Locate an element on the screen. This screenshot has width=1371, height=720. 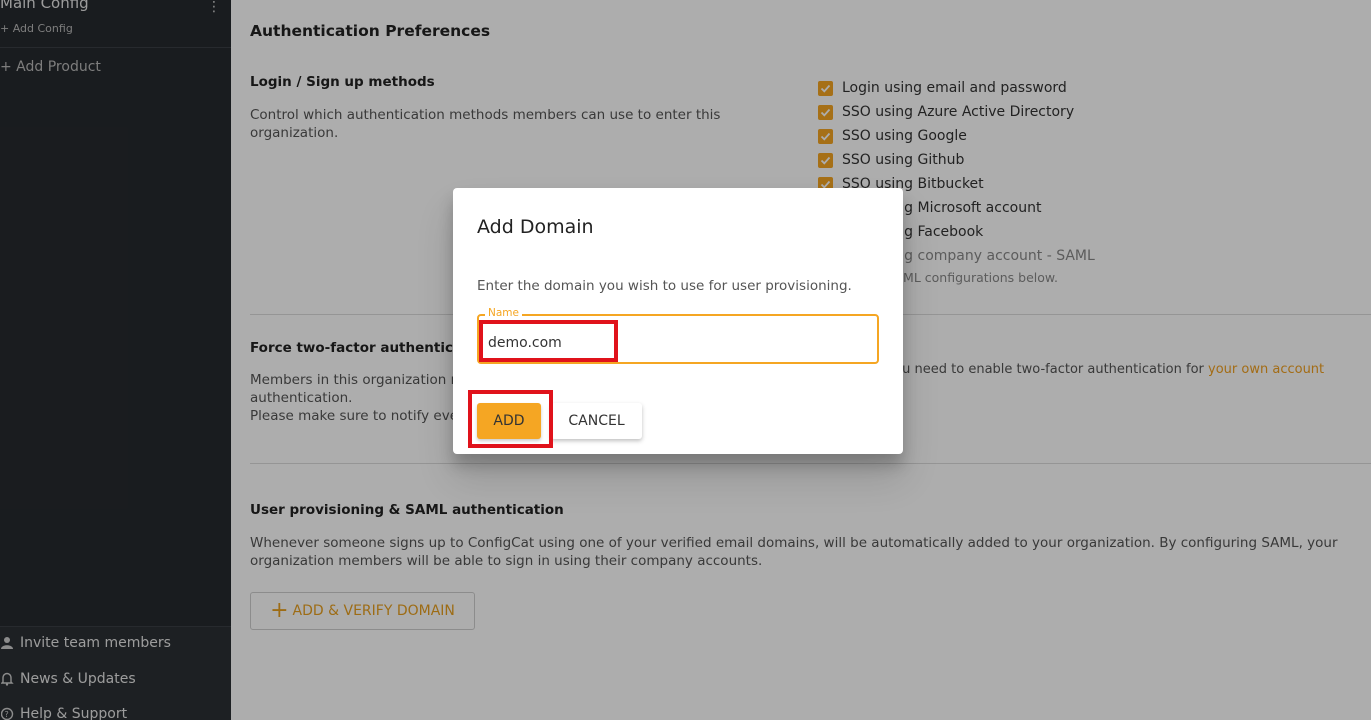
highlight-box-domain-input is located at coordinates (548, 341).